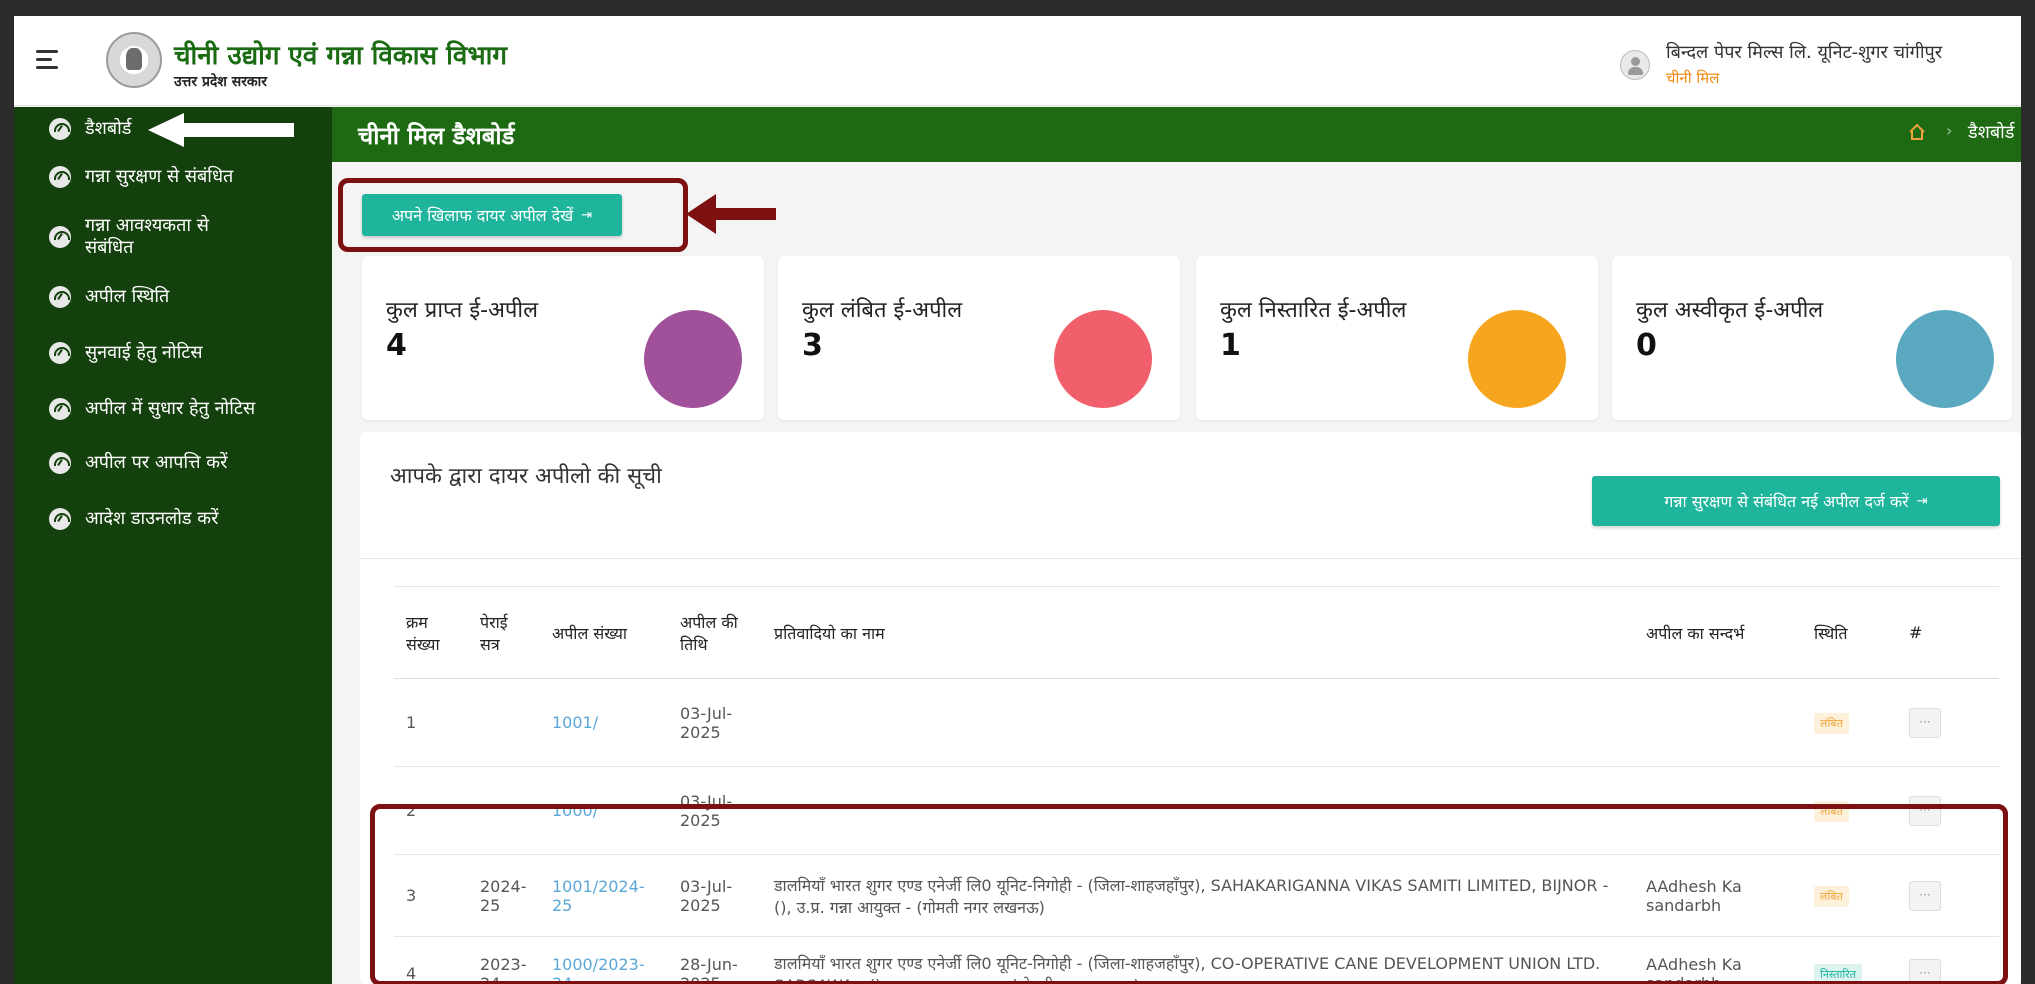  What do you see at coordinates (431, 722) in the screenshot?
I see `cell-serial: 1` at bounding box center [431, 722].